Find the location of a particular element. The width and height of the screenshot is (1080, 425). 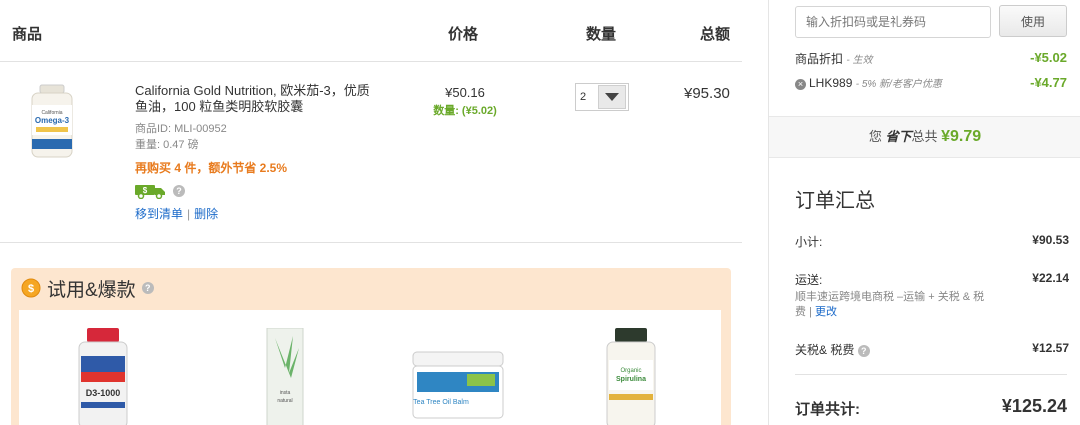

coin-icon: $ is located at coordinates (31, 288).